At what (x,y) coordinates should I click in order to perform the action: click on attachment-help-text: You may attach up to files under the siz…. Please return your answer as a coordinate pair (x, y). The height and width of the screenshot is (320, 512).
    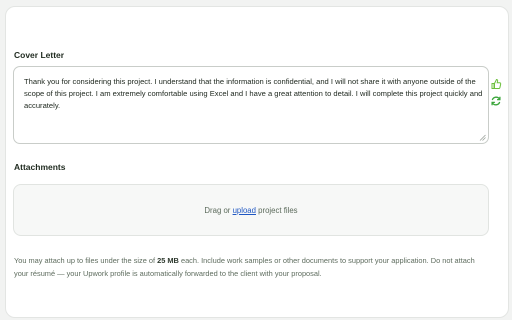
    Looking at the image, I should click on (252, 267).